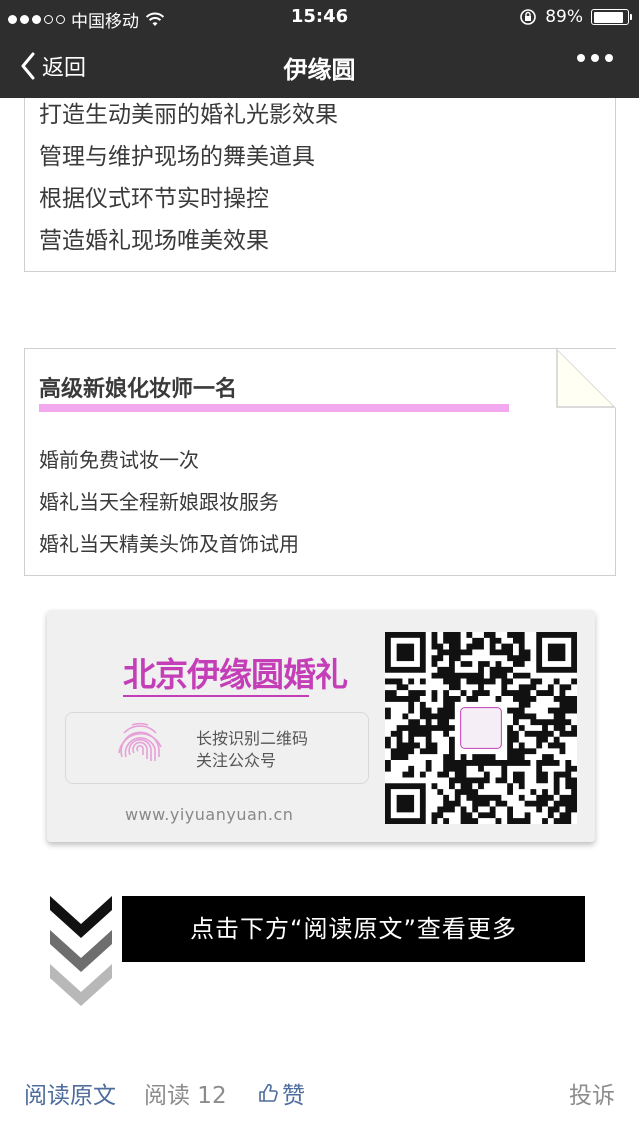 The image size is (639, 1136). What do you see at coordinates (235, 674) in the screenshot?
I see `brand-logo-text: 北京伊缘圆婚礼` at bounding box center [235, 674].